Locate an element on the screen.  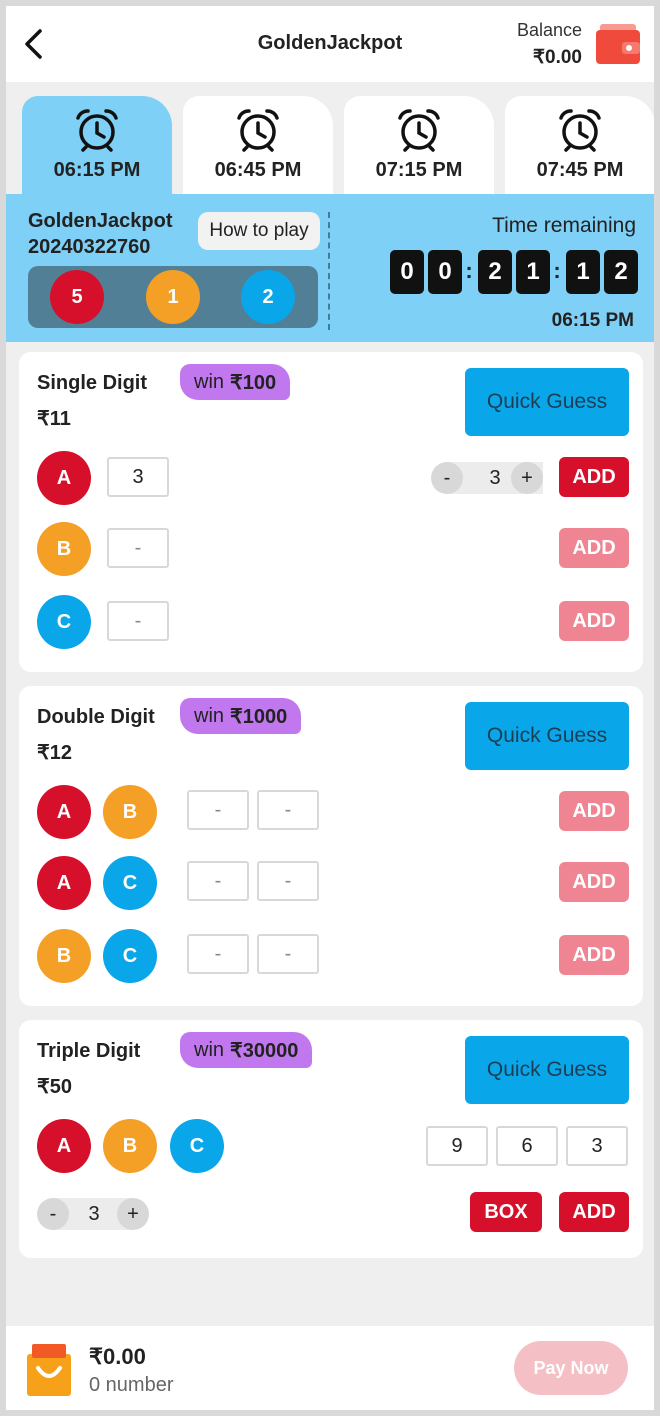
card-title: Triple Digit is located at coordinates (89, 1051).